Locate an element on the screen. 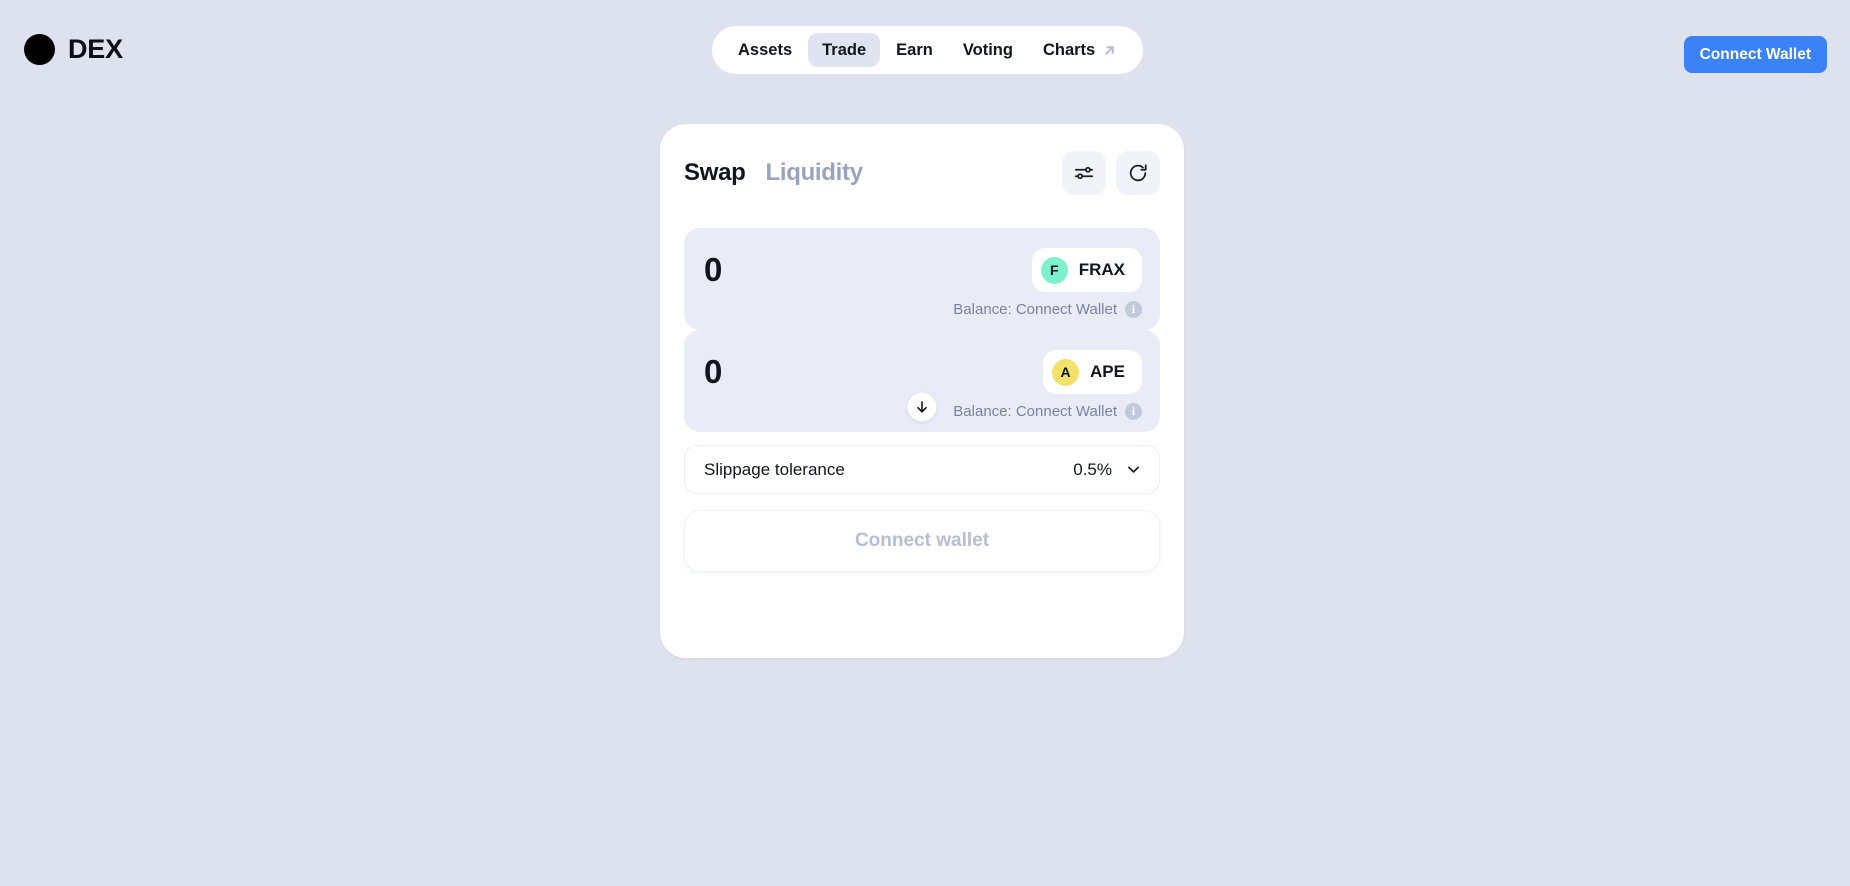 This screenshot has width=1850, height=886. settings-button is located at coordinates (1084, 173).